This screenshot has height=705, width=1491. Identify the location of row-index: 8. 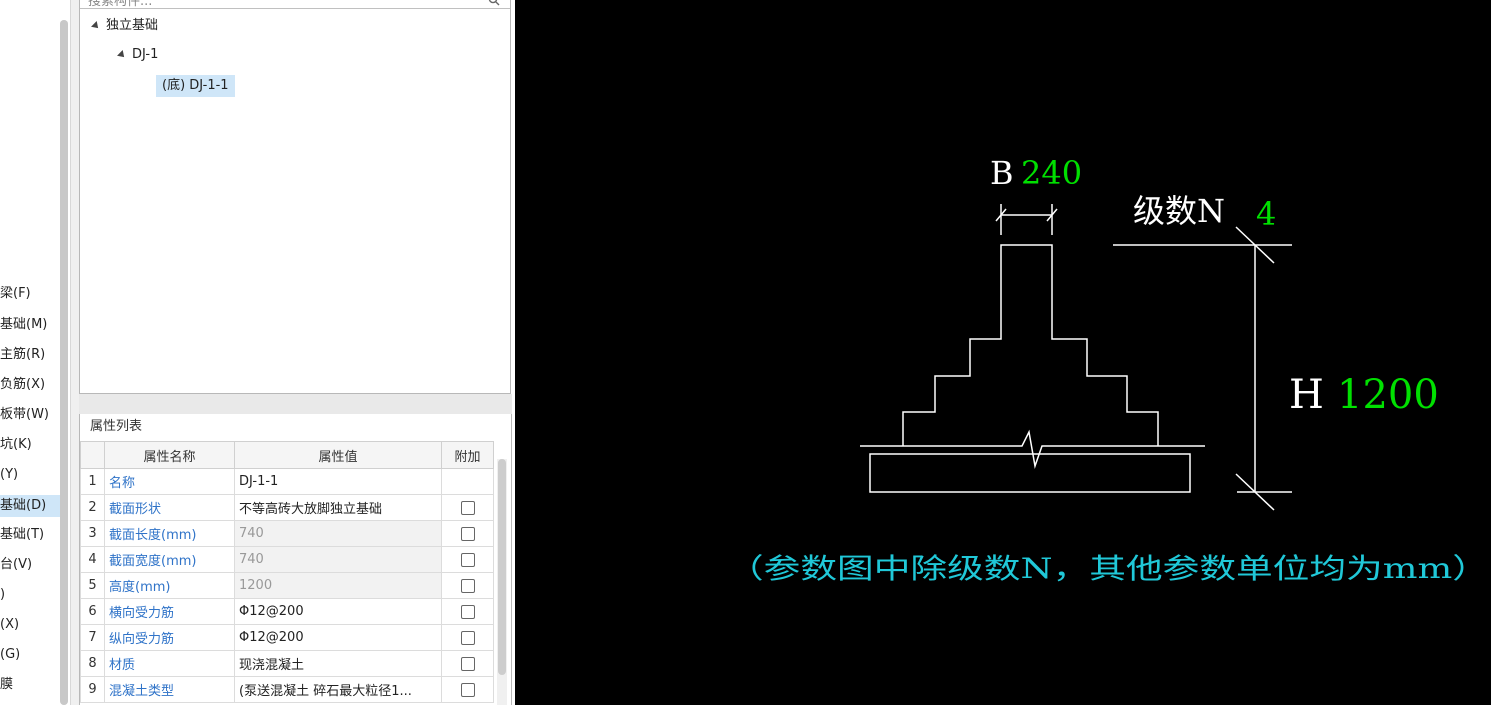
(92, 663).